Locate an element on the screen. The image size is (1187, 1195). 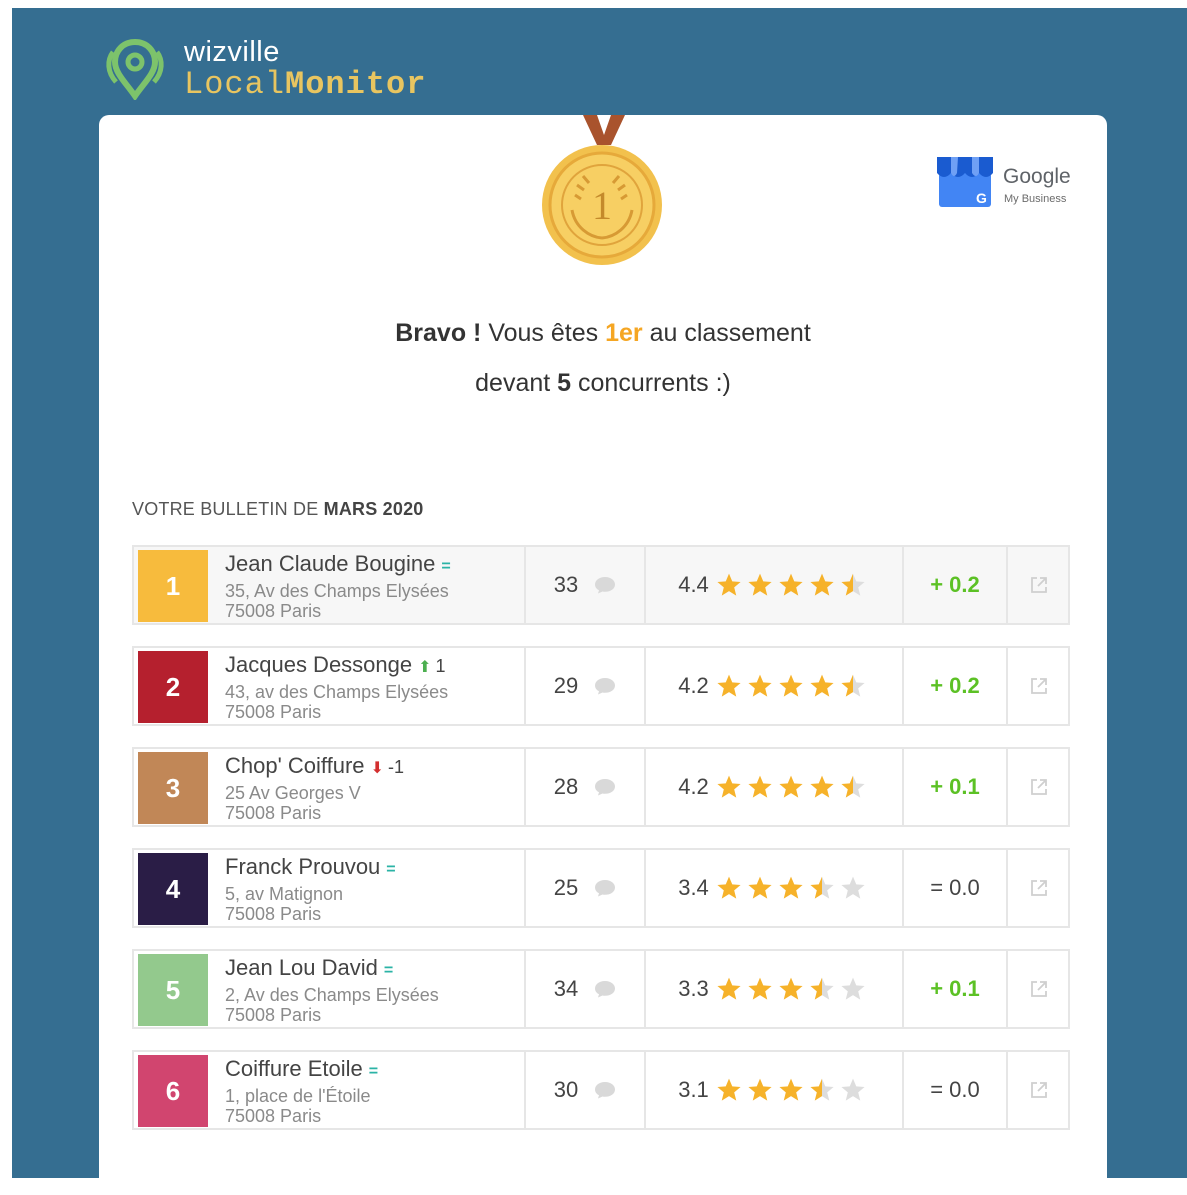
review-count: 28 is located at coordinates (585, 787).